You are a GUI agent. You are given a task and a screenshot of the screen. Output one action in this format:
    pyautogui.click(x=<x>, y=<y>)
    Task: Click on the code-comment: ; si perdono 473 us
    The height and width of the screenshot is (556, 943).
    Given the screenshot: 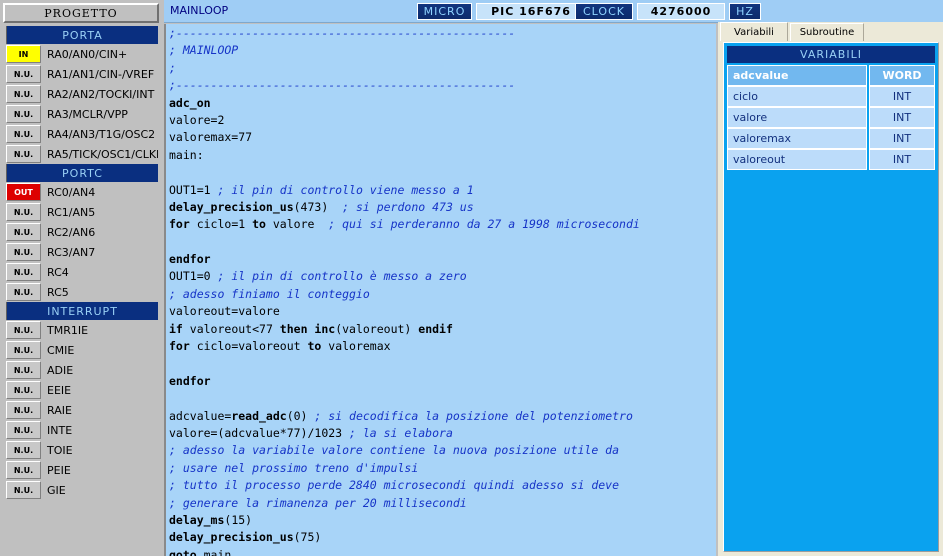 What is the action you would take?
    pyautogui.click(x=408, y=206)
    